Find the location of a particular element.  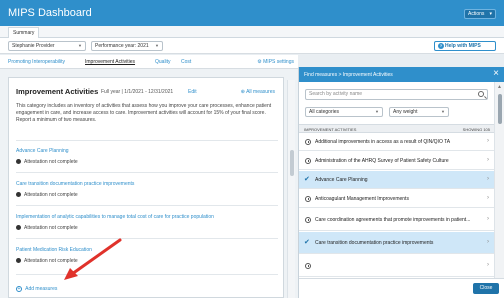

result-count: SHOWING 105 is located at coordinates (476, 129).